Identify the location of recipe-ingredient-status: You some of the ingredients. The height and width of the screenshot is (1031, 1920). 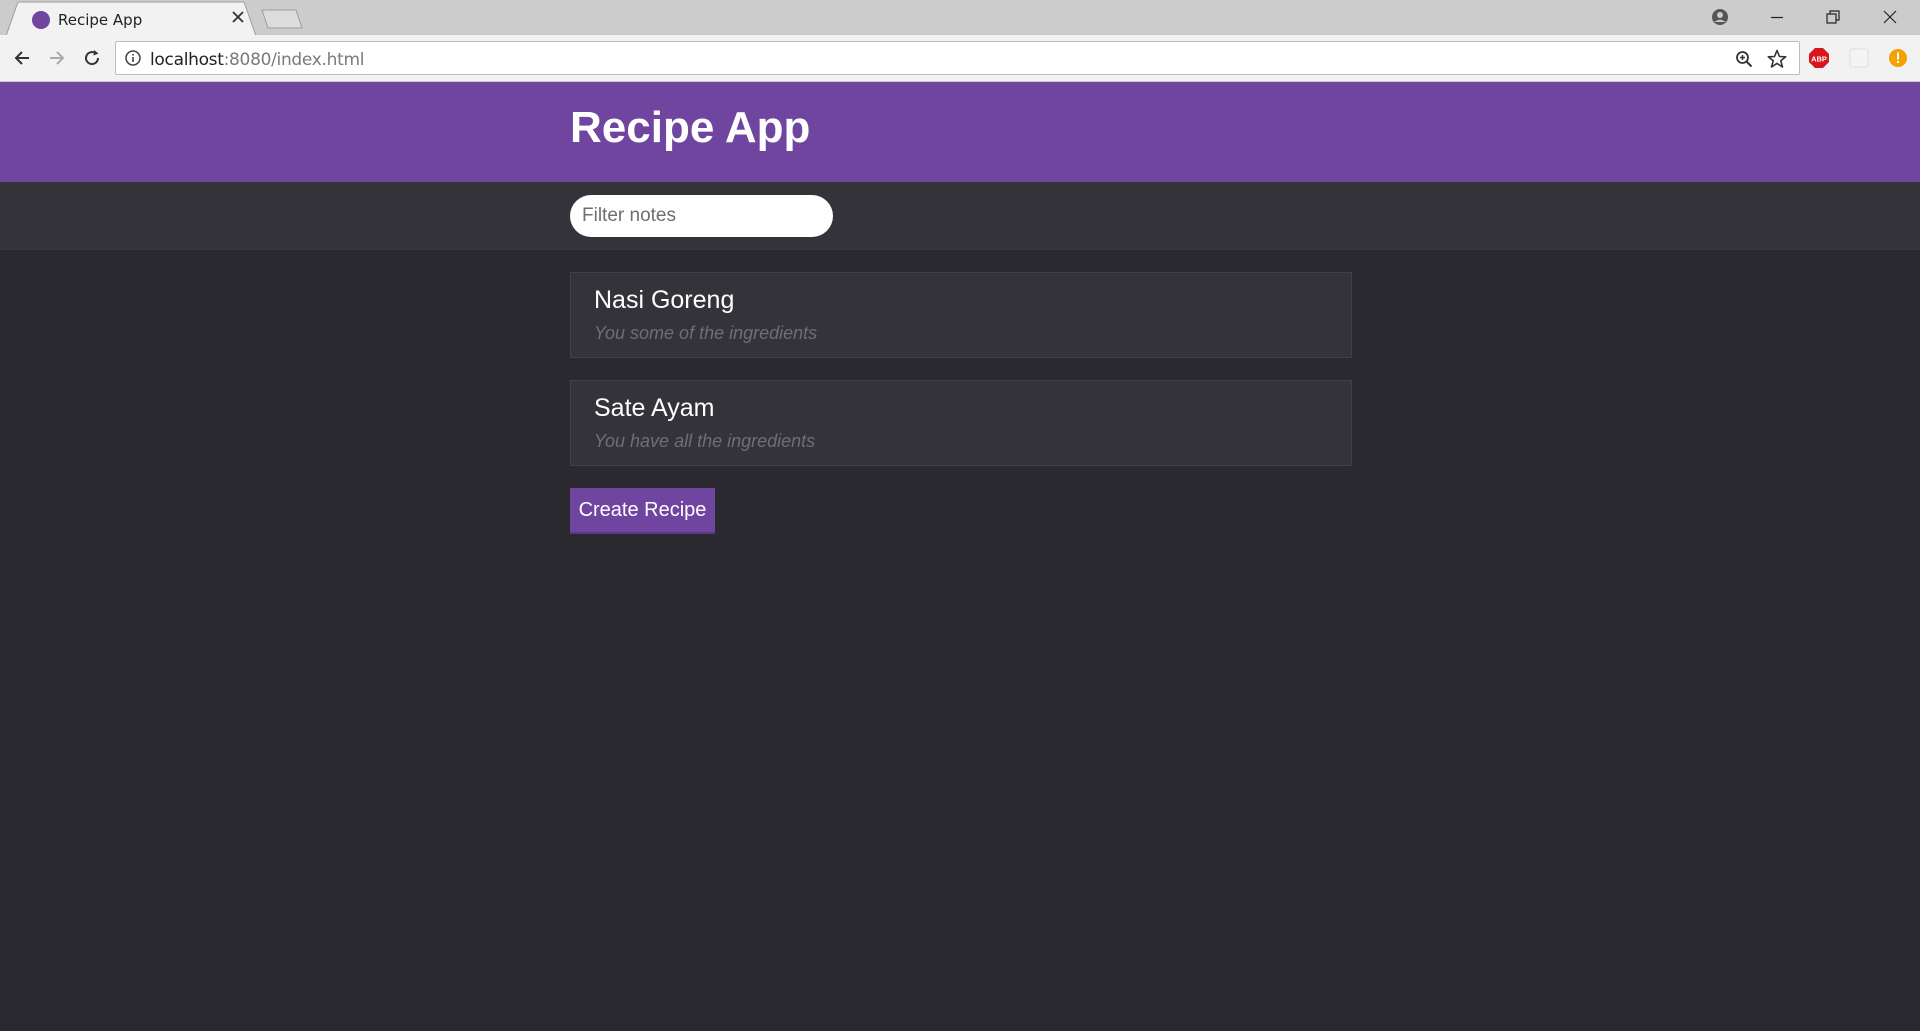
(706, 333).